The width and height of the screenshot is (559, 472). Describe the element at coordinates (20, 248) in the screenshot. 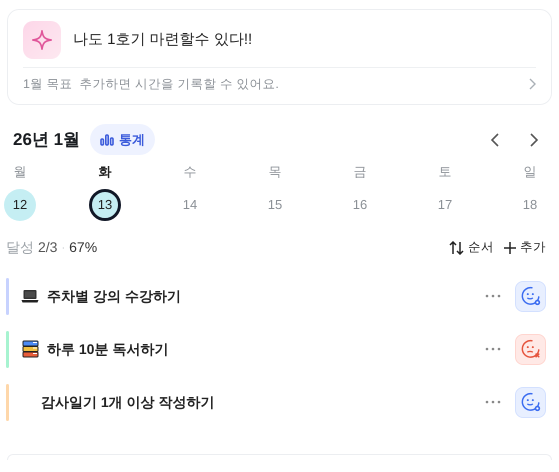

I see `summary-label: 달성` at that location.